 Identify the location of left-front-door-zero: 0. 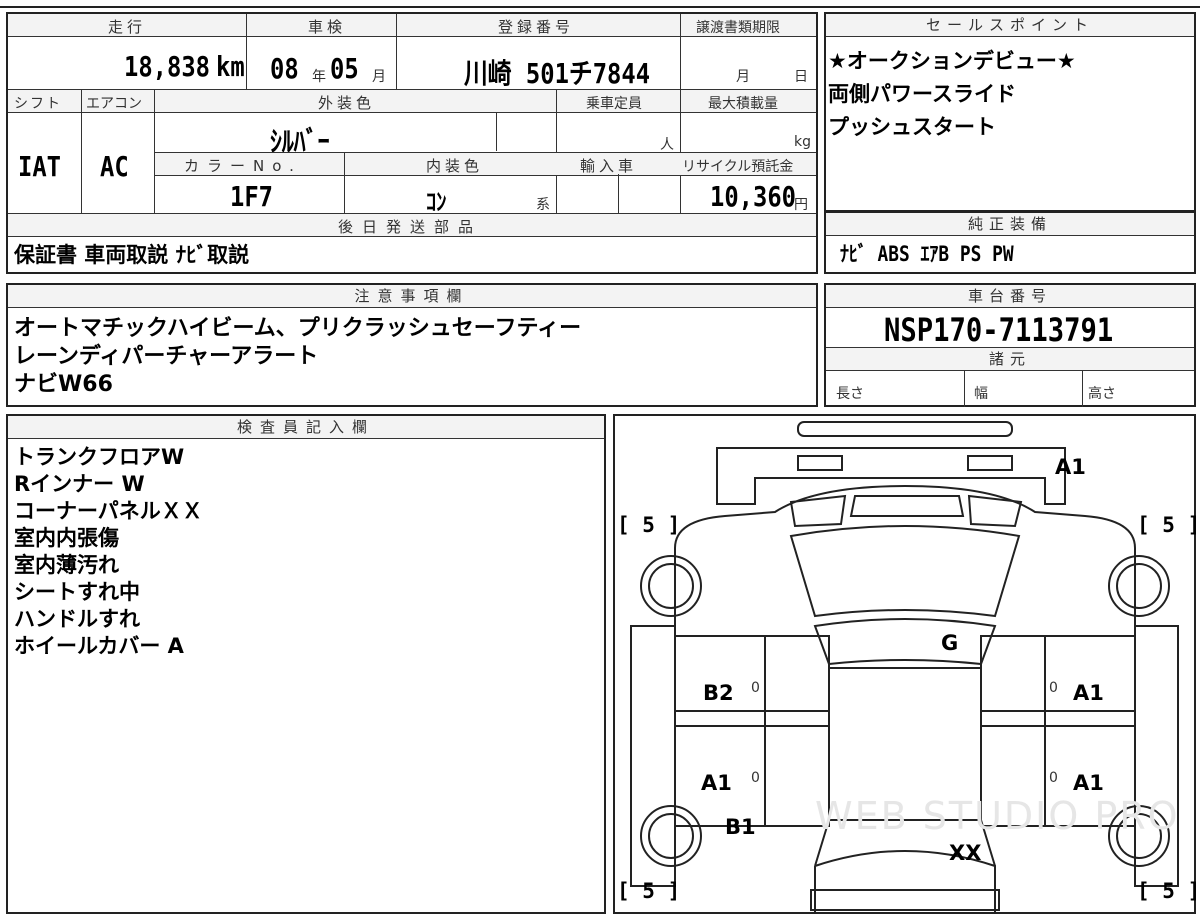
(755, 778).